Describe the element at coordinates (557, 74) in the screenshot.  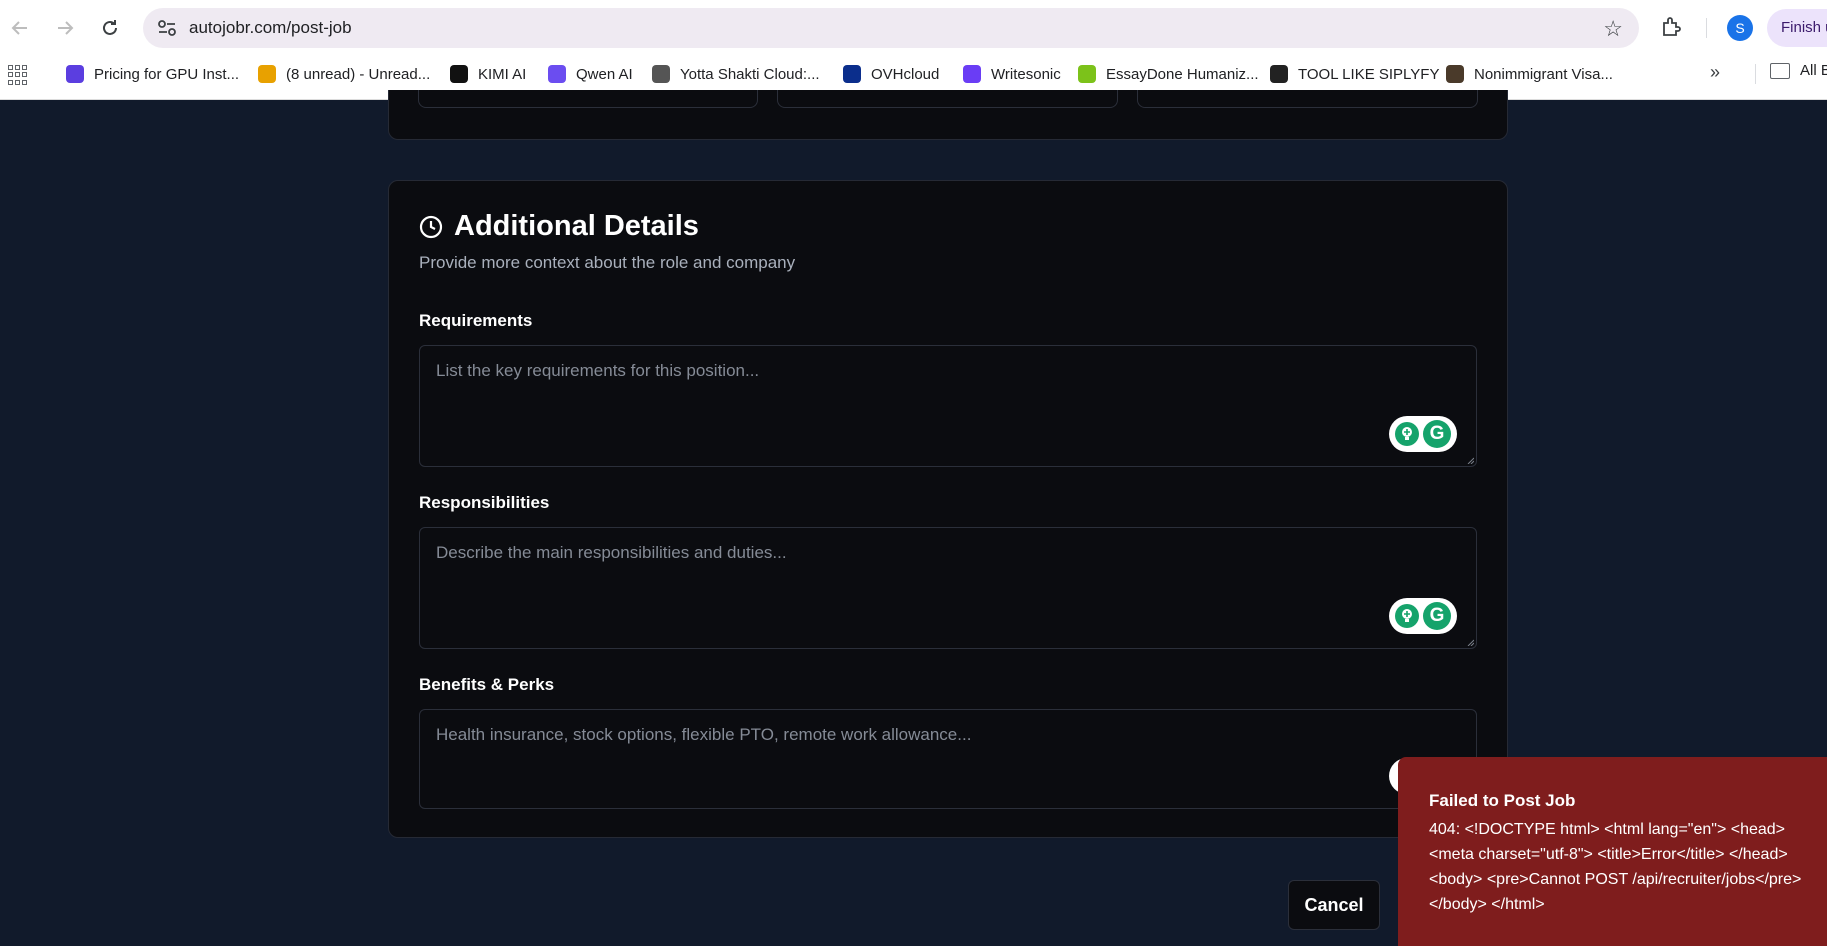
I see `qwen-icon` at that location.